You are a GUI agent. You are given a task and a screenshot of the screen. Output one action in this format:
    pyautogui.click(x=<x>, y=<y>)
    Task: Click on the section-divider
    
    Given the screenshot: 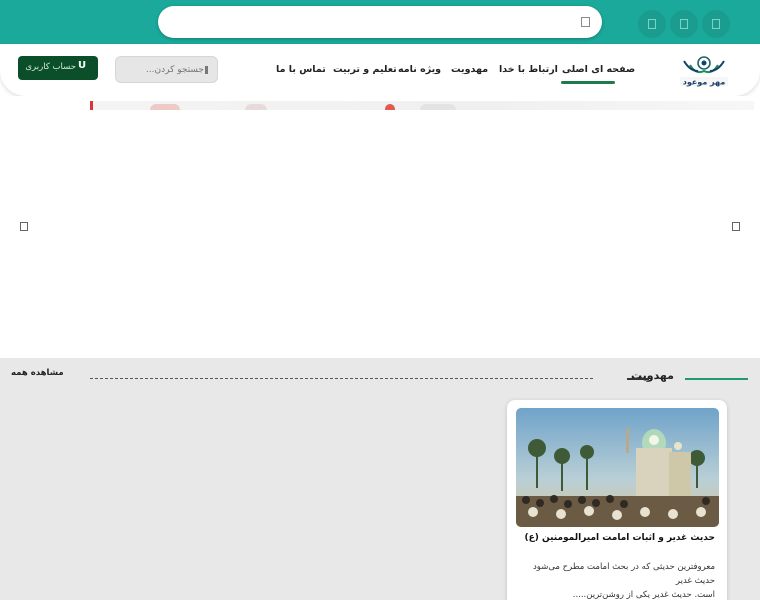 What is the action you would take?
    pyautogui.click(x=341, y=378)
    